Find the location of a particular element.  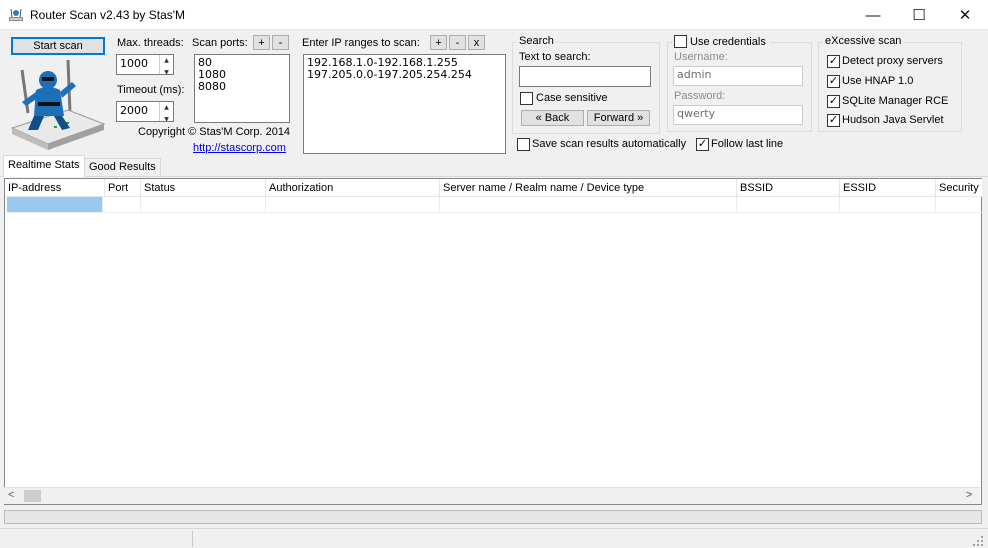

use-hnap-checkbox: ✓ is located at coordinates (833, 81).